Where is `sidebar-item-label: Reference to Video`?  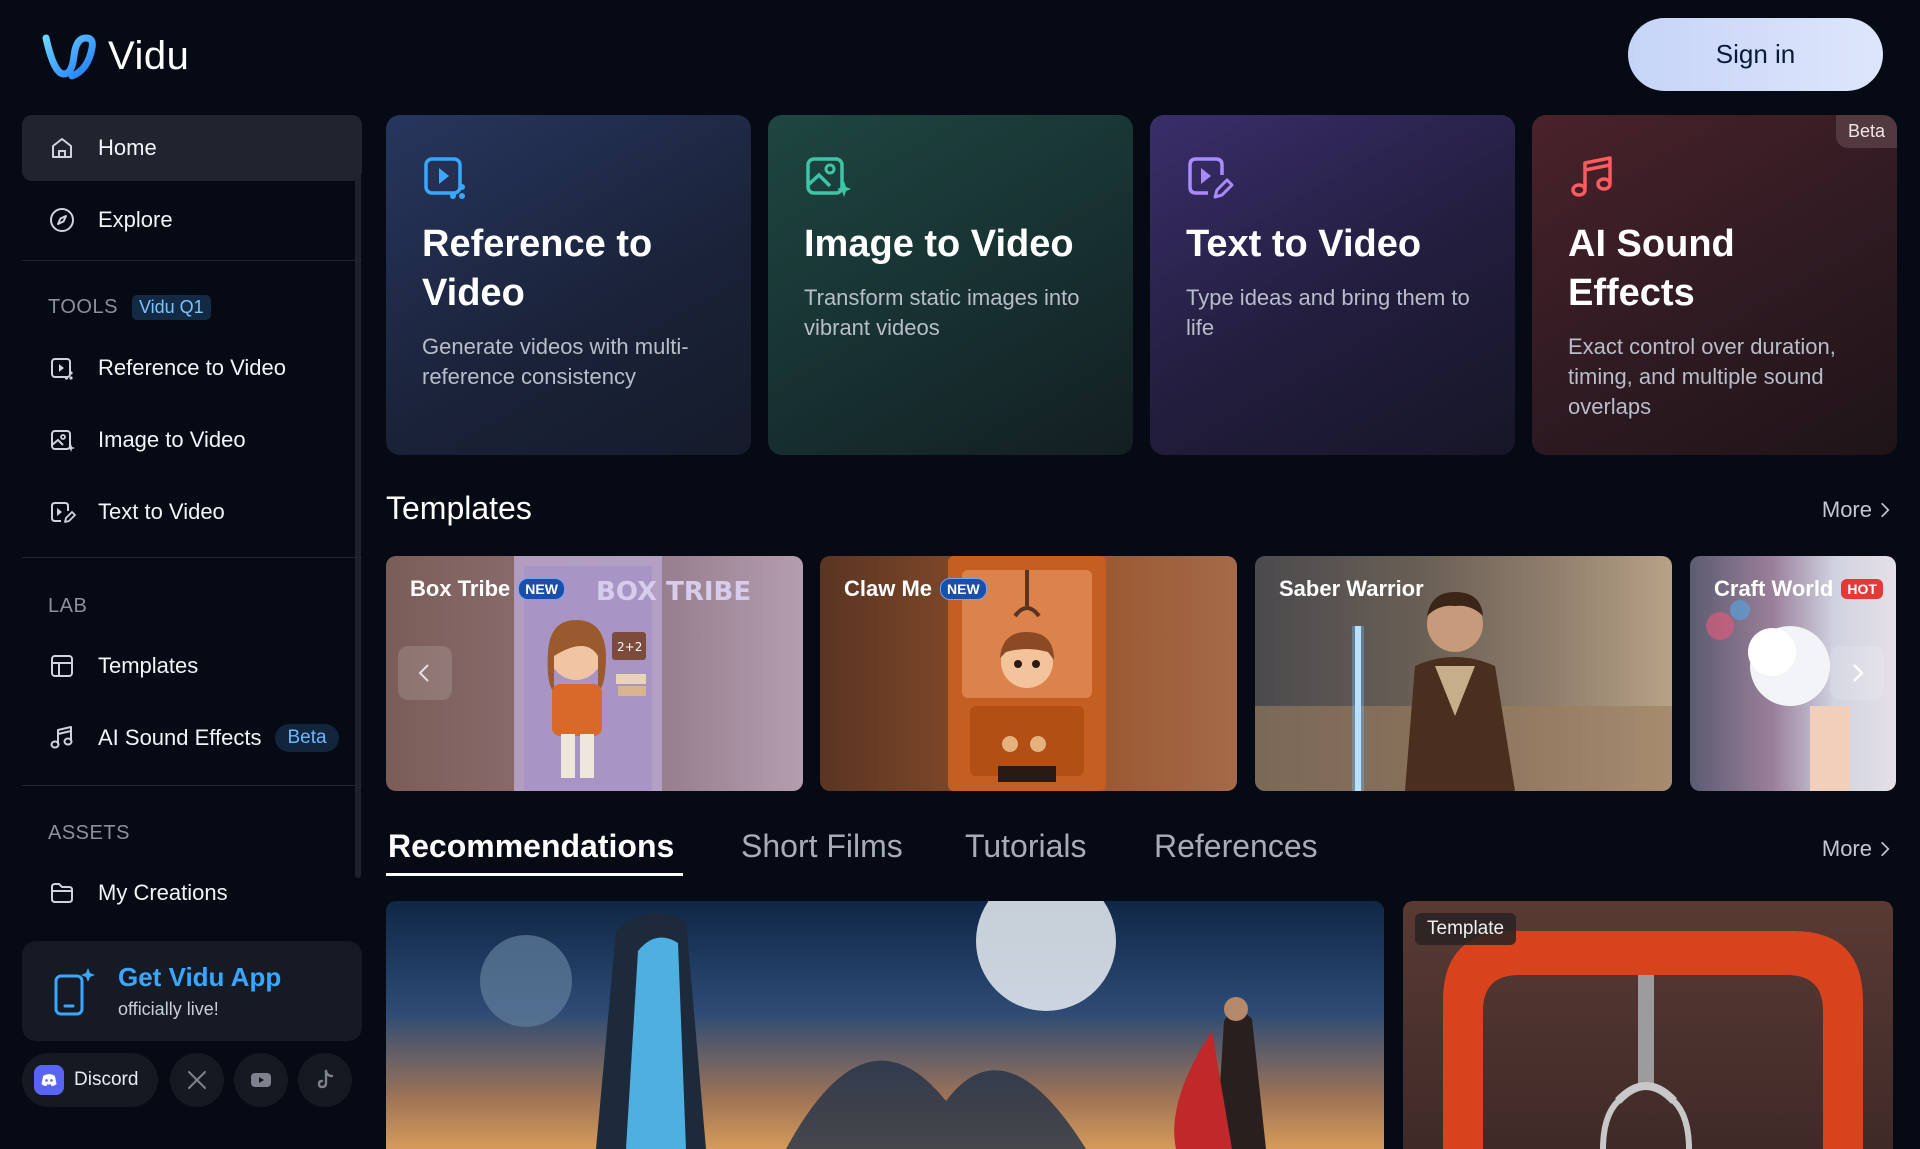 sidebar-item-label: Reference to Video is located at coordinates (192, 367).